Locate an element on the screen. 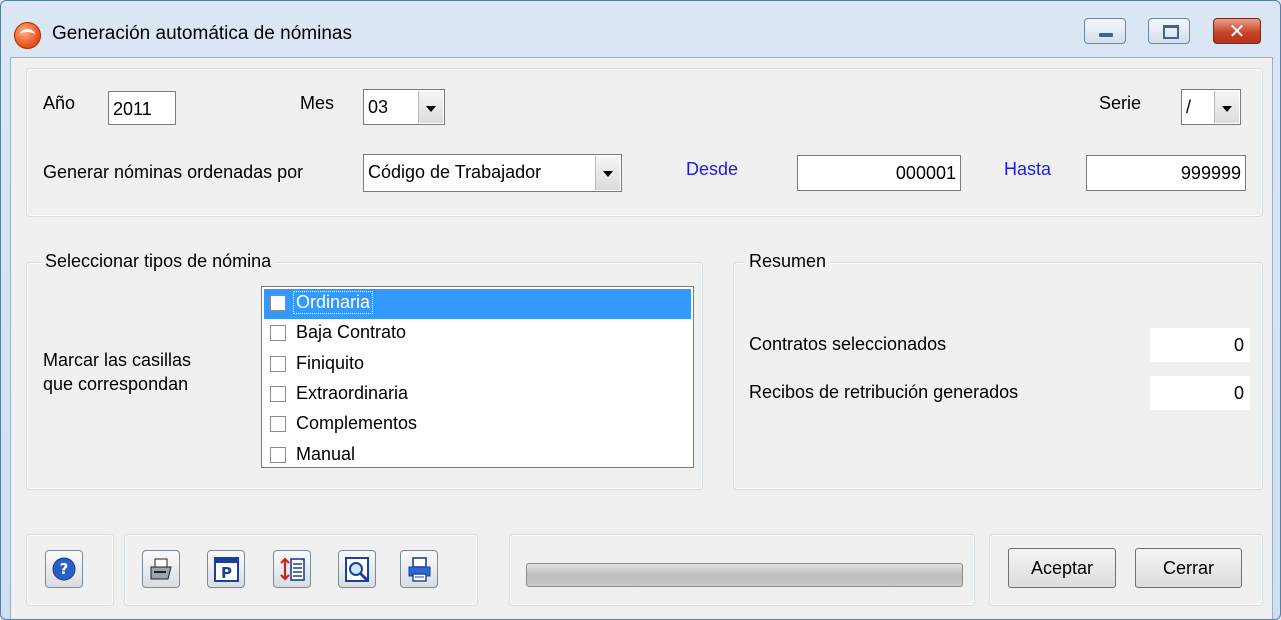 The height and width of the screenshot is (620, 1281). month-label: Mes is located at coordinates (317, 103).